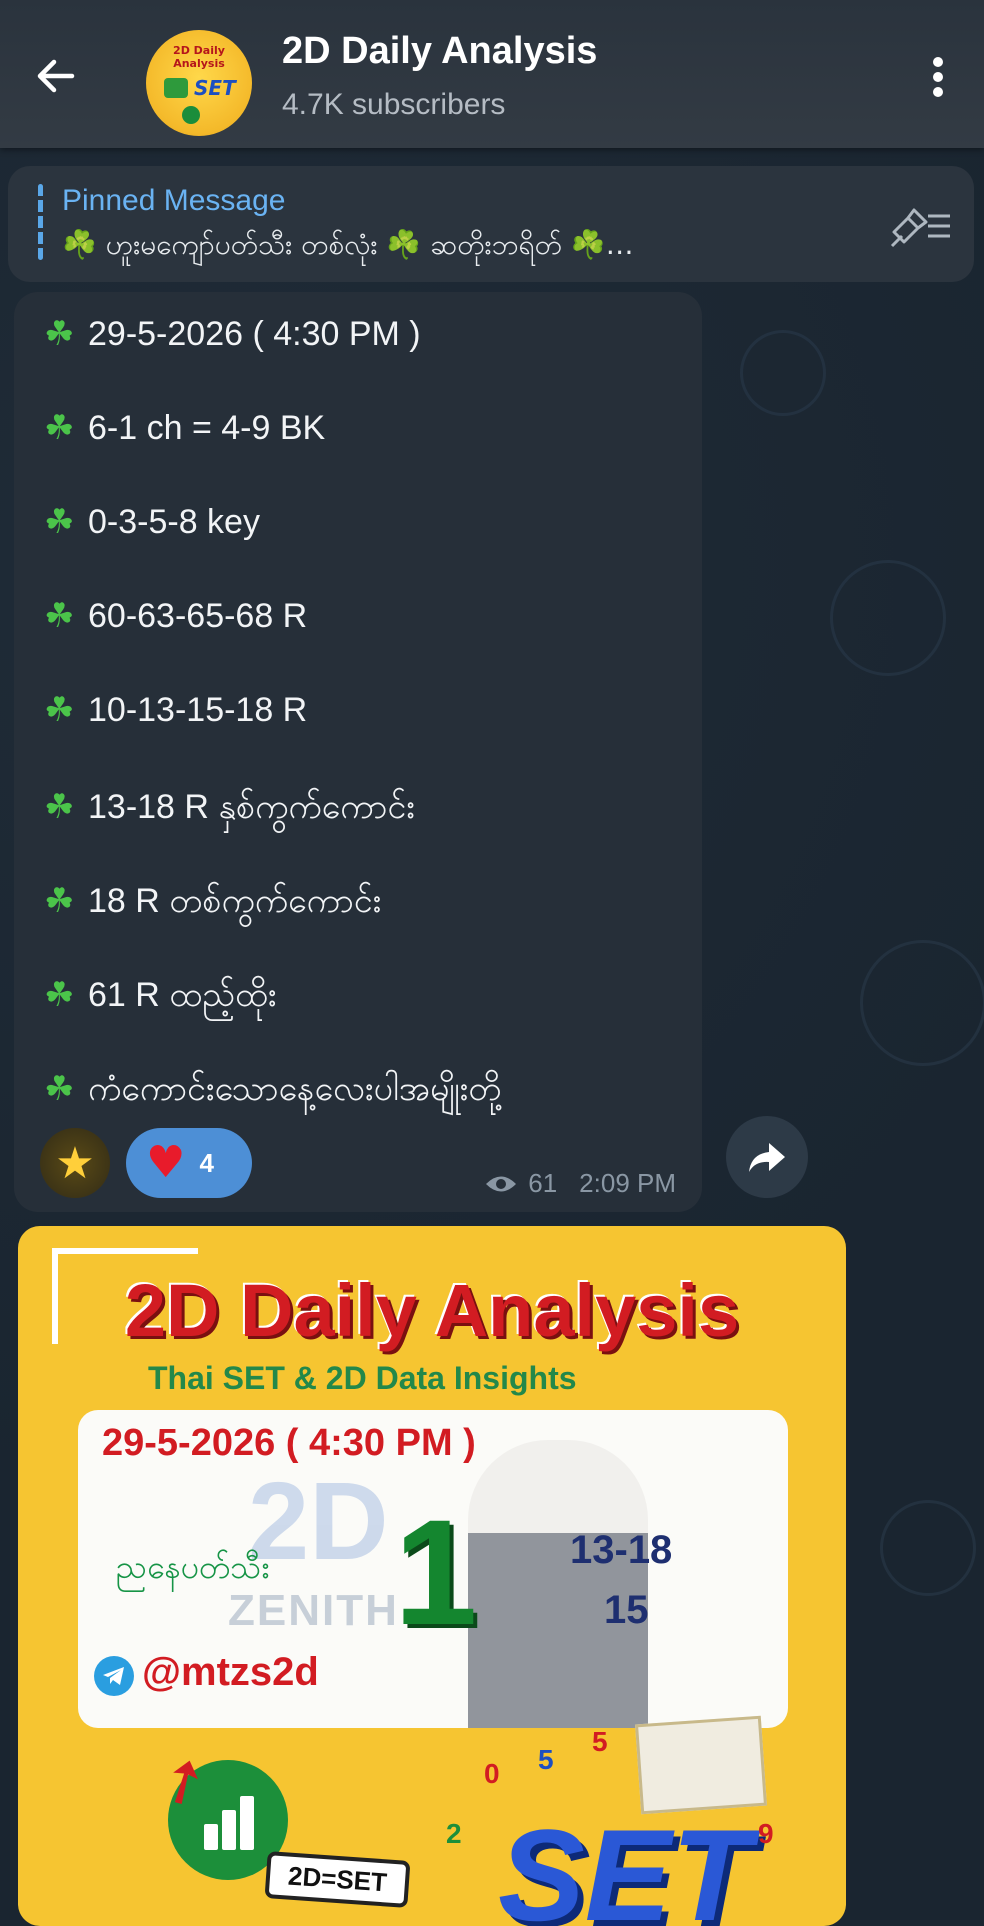 This screenshot has width=984, height=1926. Describe the element at coordinates (295, 1089) in the screenshot. I see `message-line-text: ကံကောင်းသောနေ့လေးပါအမျိုးတို့` at that location.